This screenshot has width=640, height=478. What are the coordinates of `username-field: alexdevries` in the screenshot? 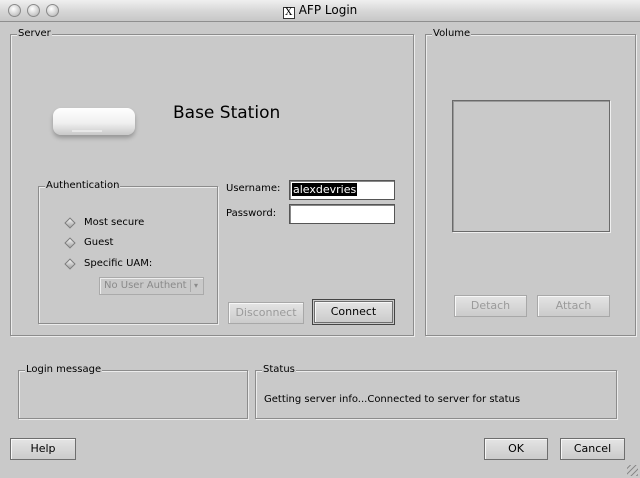 It's located at (342, 190).